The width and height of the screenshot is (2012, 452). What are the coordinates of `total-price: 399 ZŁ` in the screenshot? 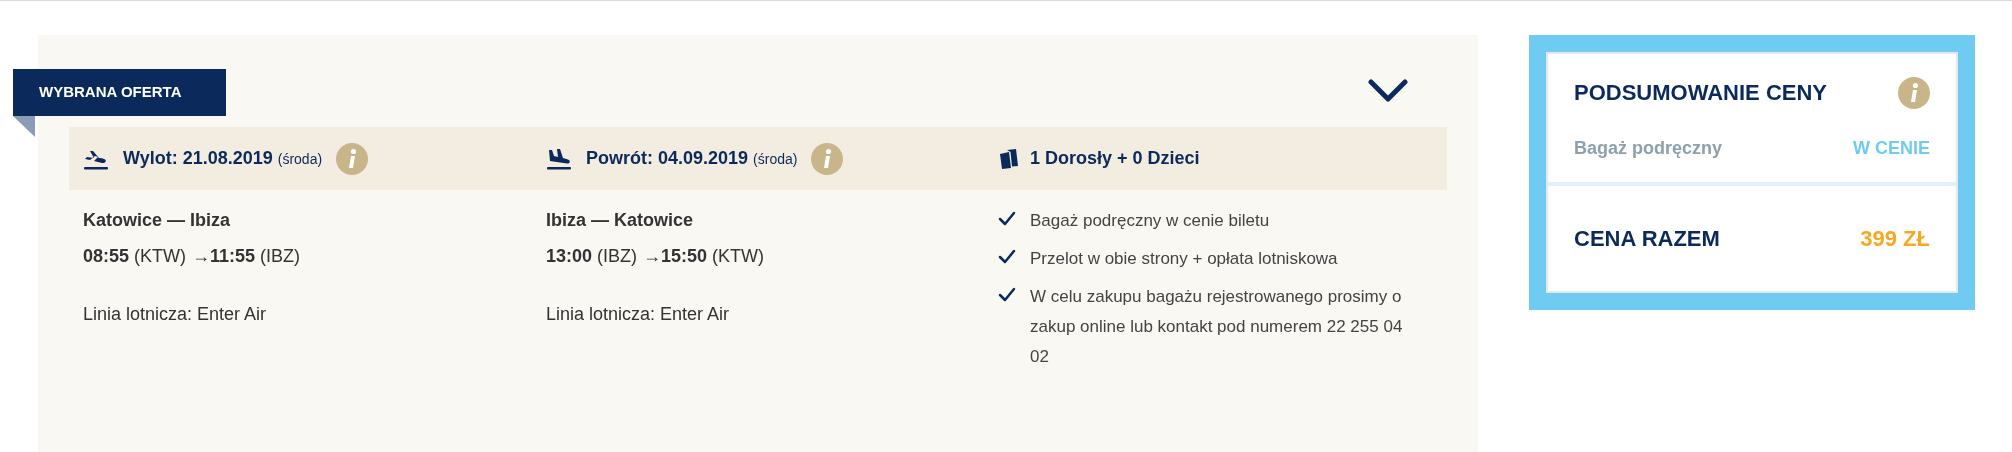 It's located at (1895, 239).